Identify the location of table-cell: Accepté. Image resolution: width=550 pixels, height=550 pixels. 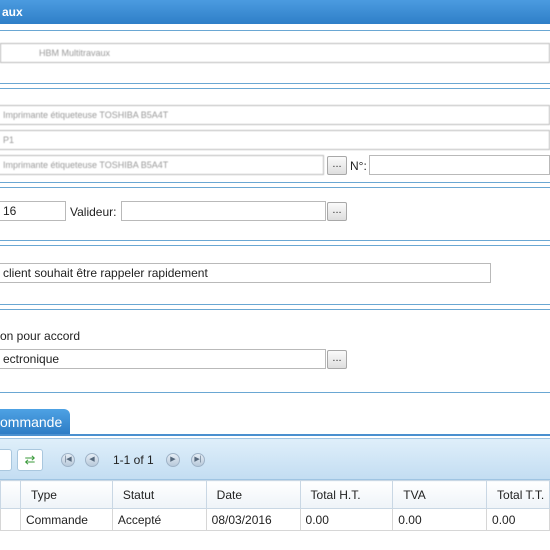
(159, 519).